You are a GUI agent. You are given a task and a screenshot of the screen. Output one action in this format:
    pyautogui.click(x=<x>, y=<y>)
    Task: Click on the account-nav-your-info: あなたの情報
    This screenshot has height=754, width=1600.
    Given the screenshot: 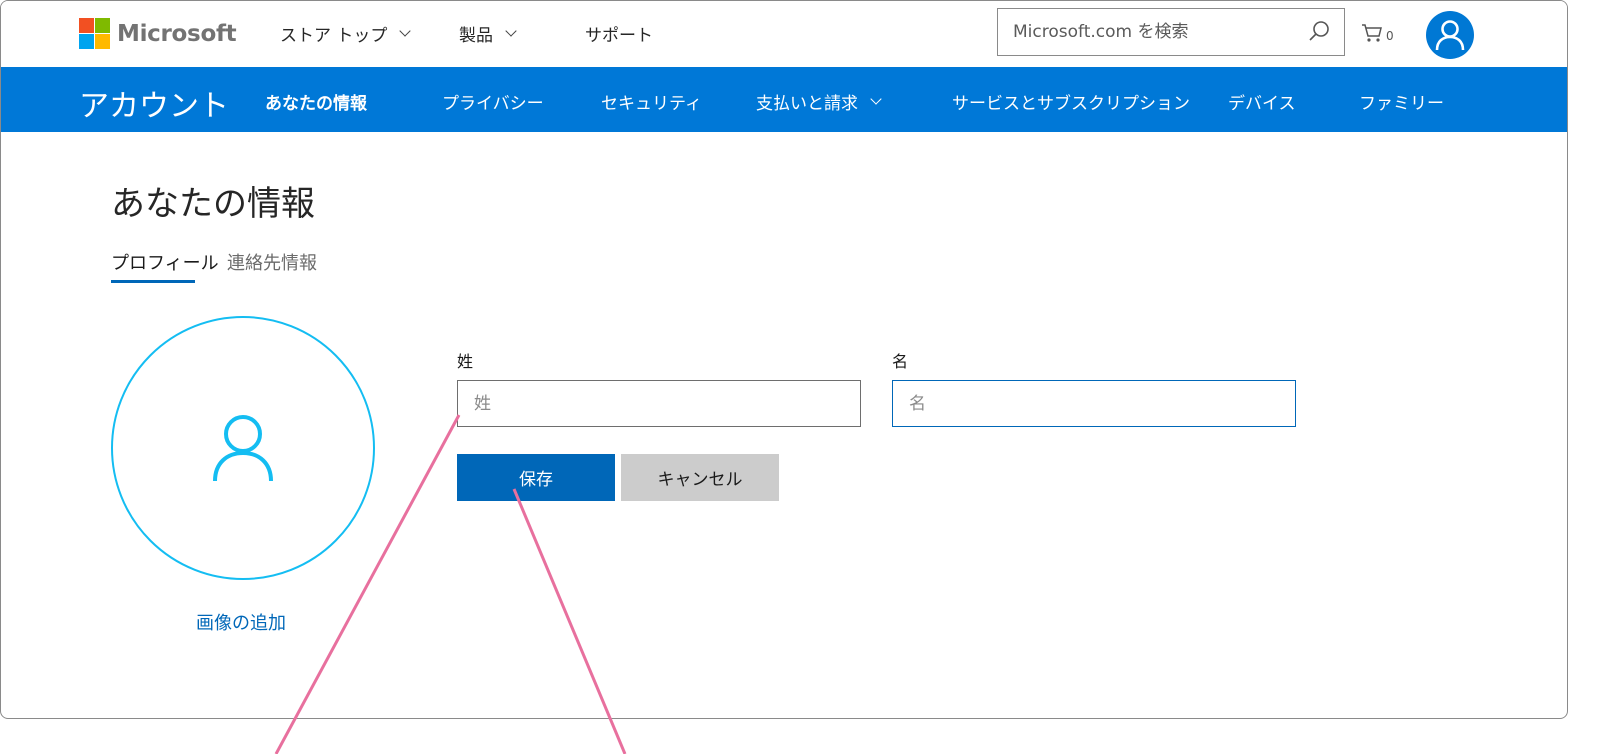 What is the action you would take?
    pyautogui.click(x=316, y=101)
    